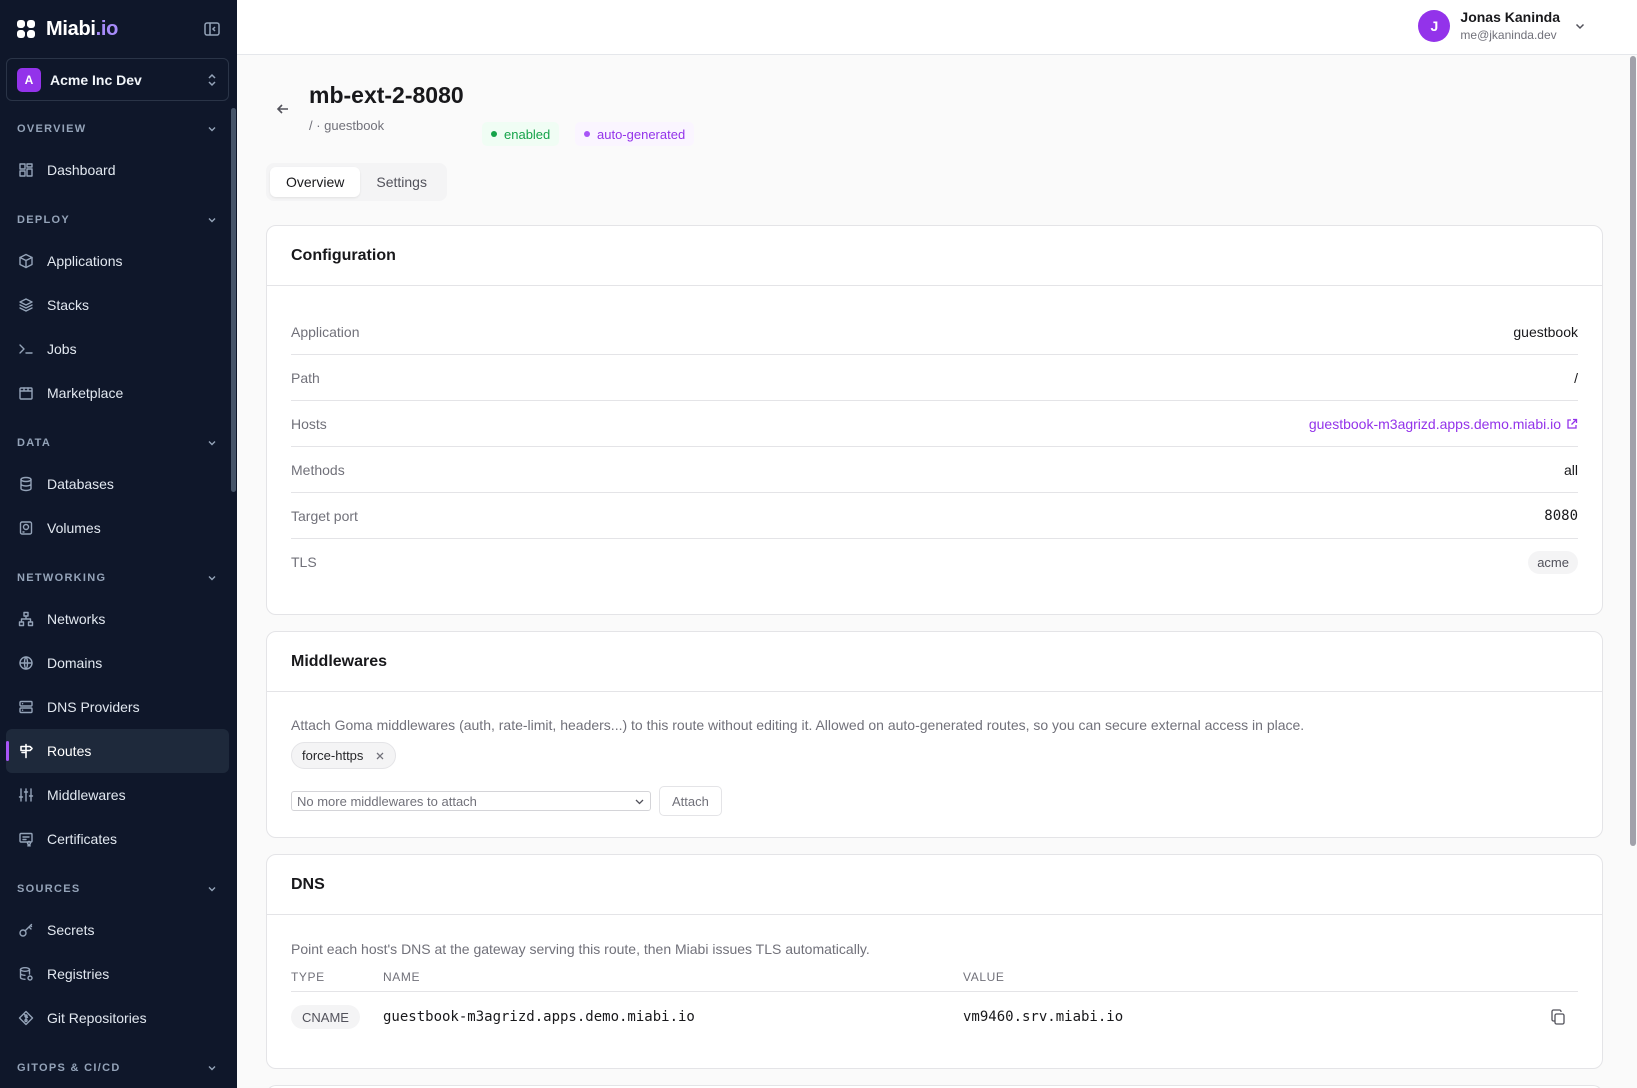 The image size is (1637, 1088). What do you see at coordinates (81, 170) in the screenshot?
I see `sidebar-item-label: Dashboard` at bounding box center [81, 170].